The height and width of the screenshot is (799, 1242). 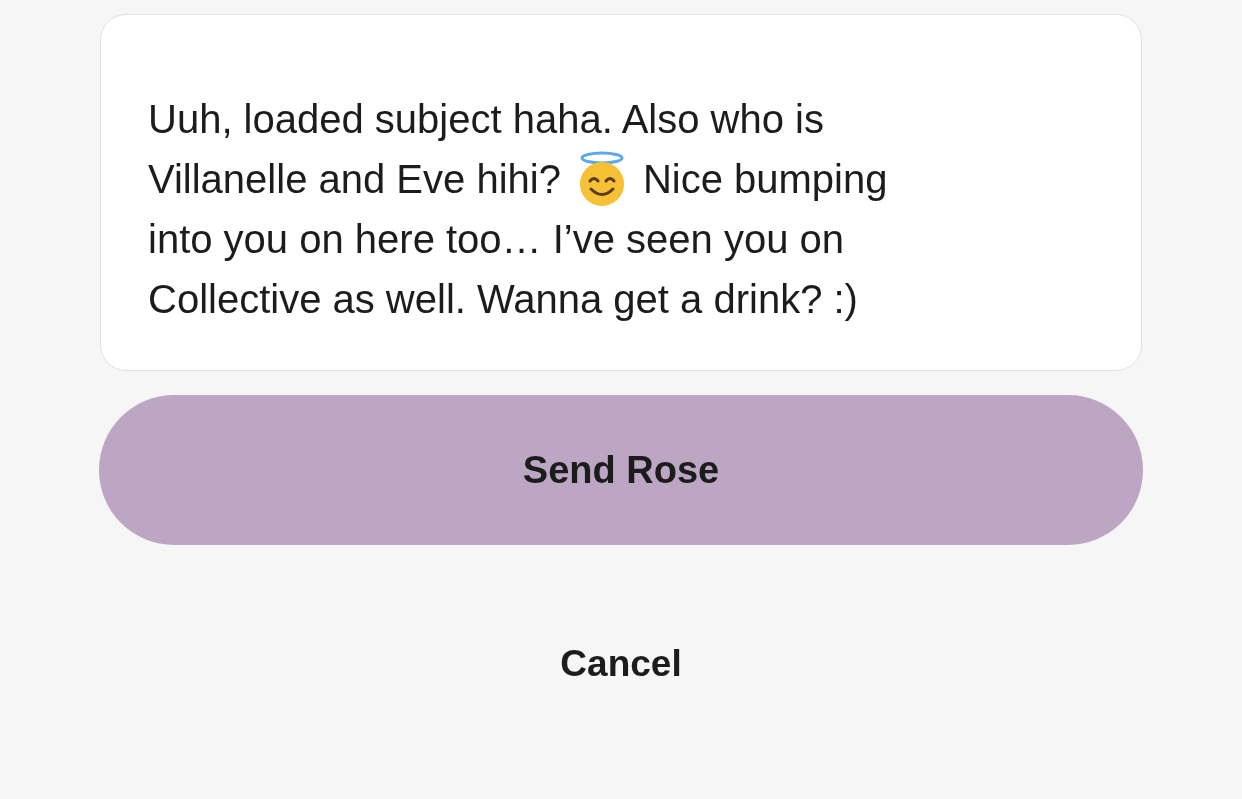 I want to click on message-text: Collective as well. Wanna get a drink? :), so click(x=503, y=299).